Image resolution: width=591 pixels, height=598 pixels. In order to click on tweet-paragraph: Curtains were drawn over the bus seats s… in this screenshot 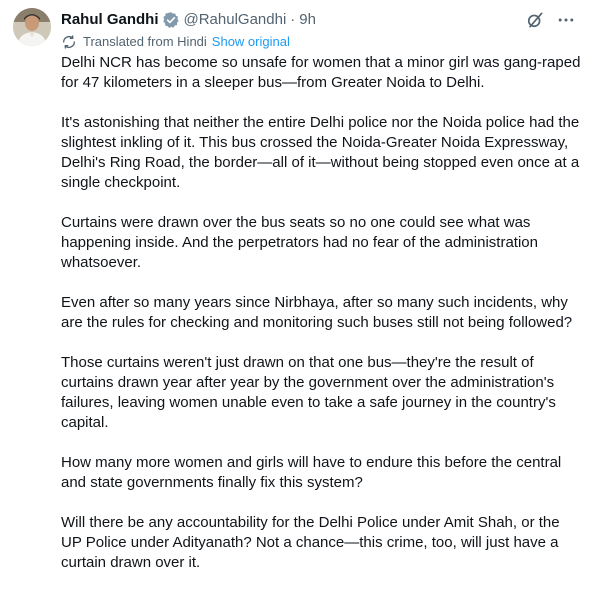, I will do `click(299, 242)`.